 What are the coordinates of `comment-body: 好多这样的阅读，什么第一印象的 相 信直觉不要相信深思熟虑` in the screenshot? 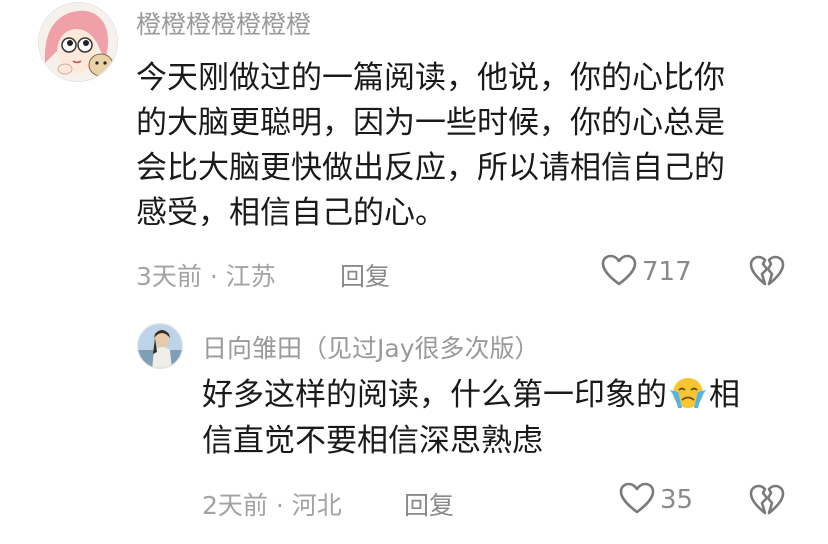 It's located at (471, 418).